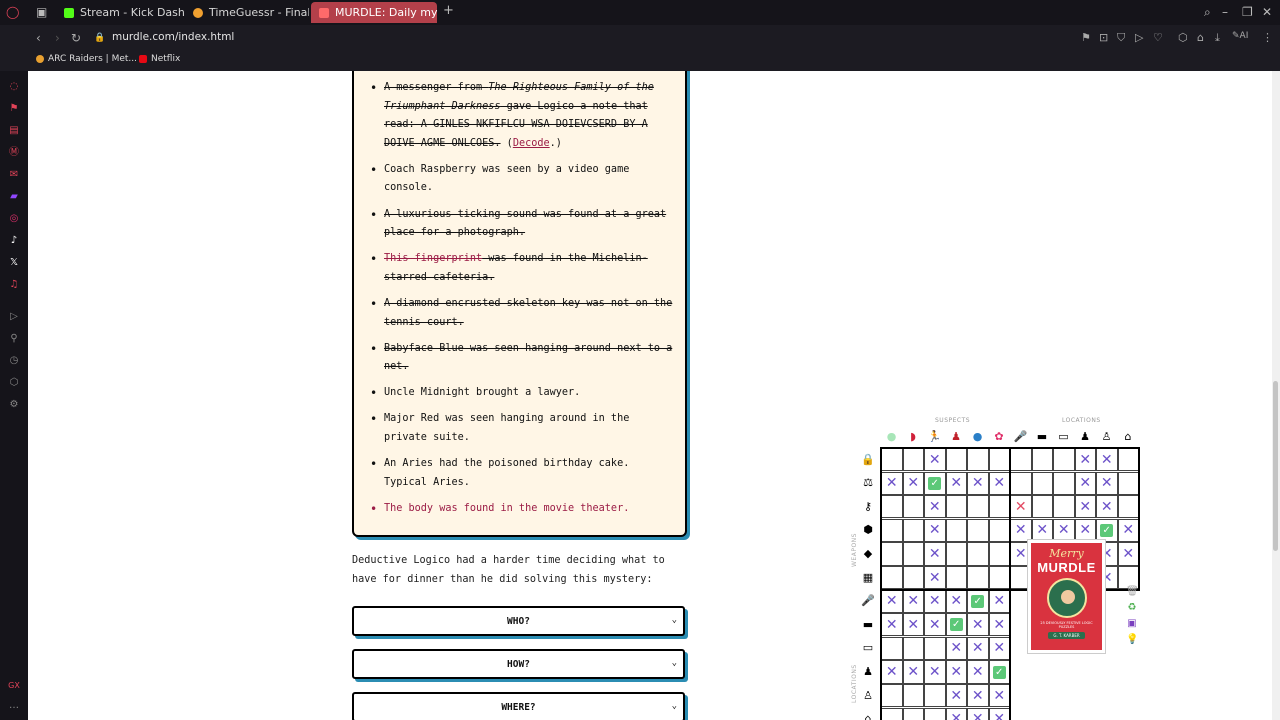  I want to click on wallet-icon: ⚑, so click(14, 109).